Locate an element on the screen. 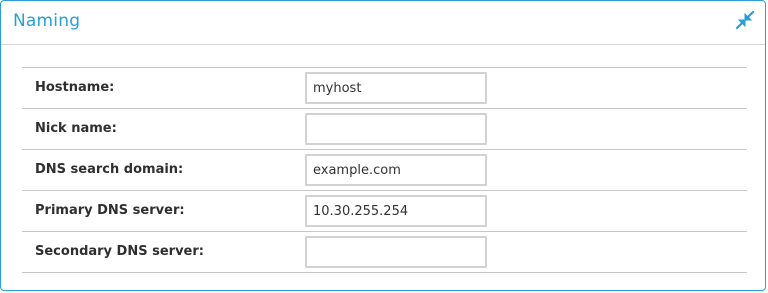  panel-title: Naming is located at coordinates (47, 21).